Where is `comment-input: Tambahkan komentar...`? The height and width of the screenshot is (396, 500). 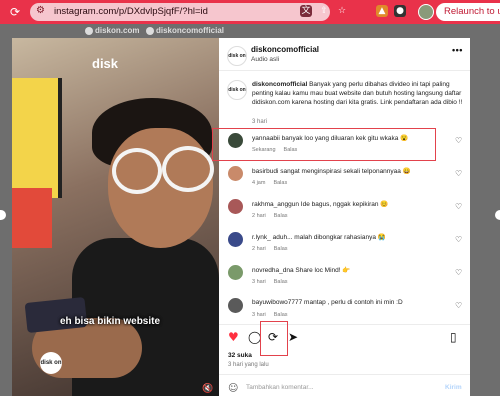 comment-input: Tambahkan komentar... is located at coordinates (280, 387).